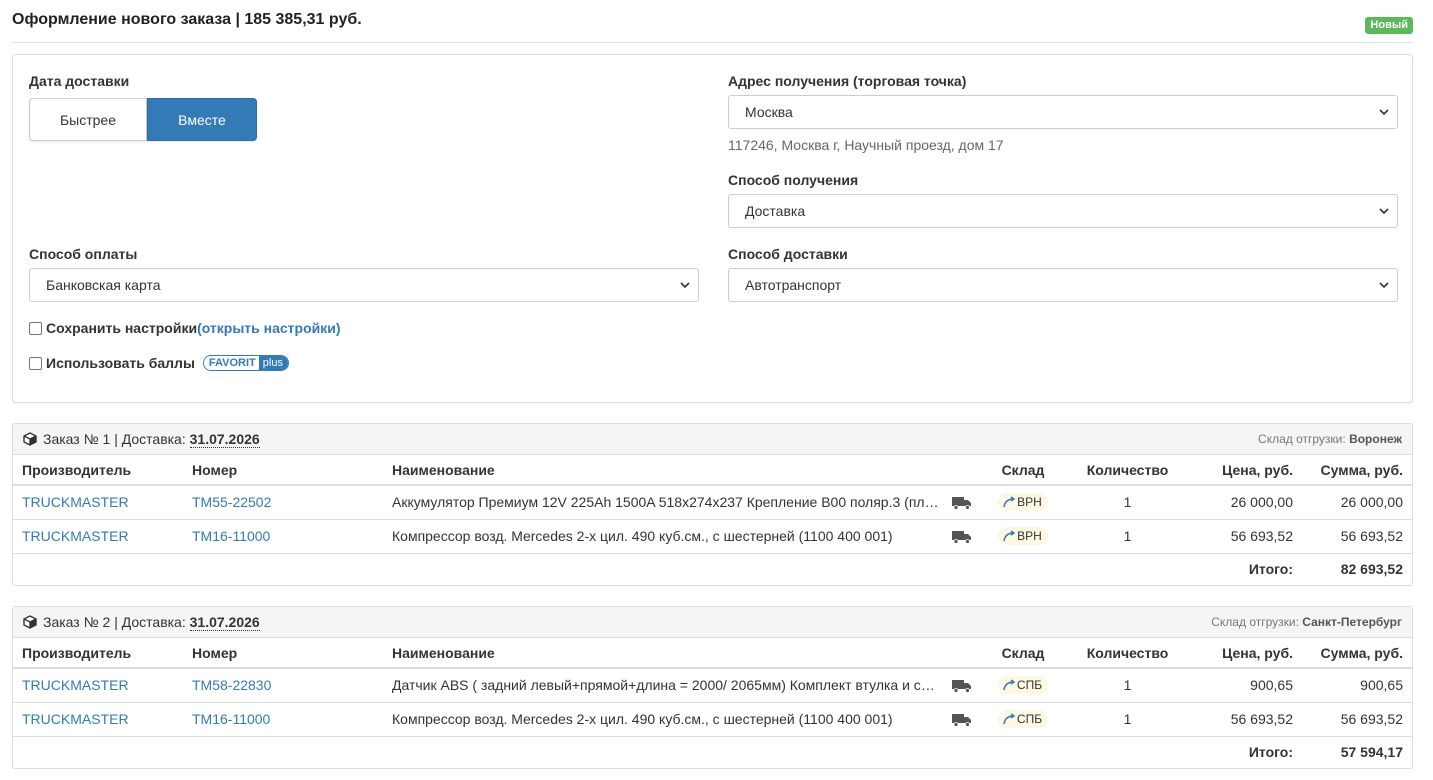  What do you see at coordinates (712, 752) in the screenshot?
I see `total-row: Итого: 57 594,17` at bounding box center [712, 752].